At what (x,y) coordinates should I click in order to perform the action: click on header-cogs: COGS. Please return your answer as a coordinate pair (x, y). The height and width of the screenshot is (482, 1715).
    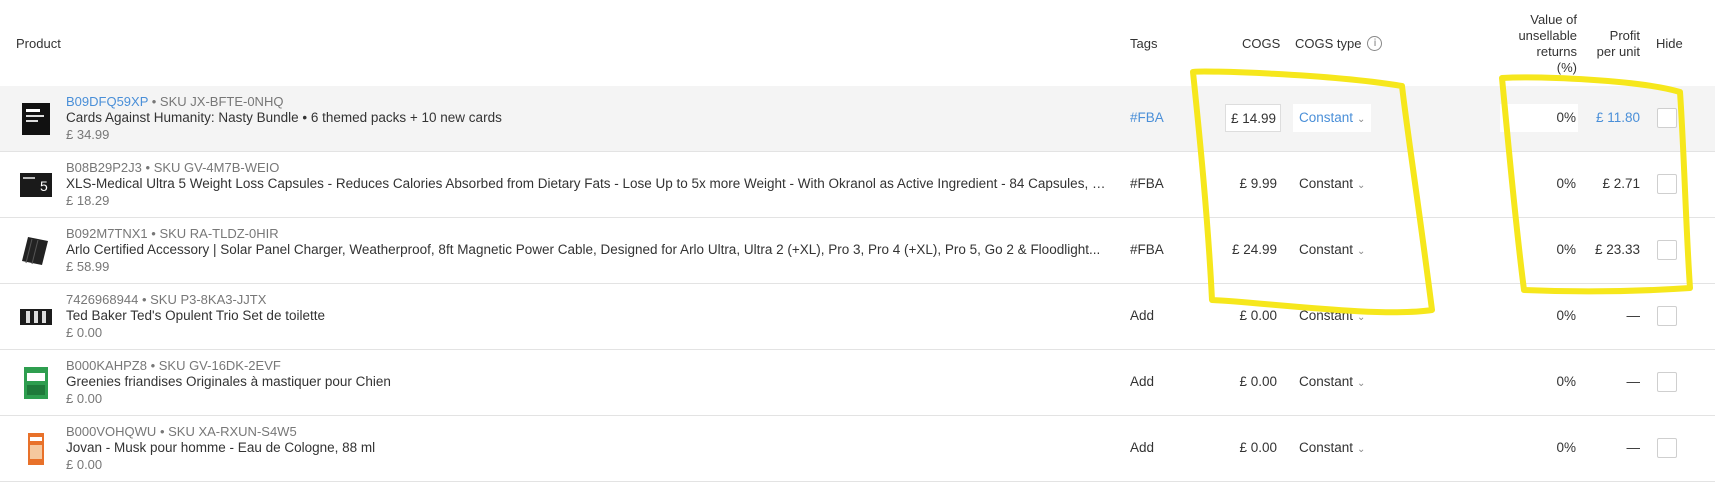
    Looking at the image, I should click on (1261, 43).